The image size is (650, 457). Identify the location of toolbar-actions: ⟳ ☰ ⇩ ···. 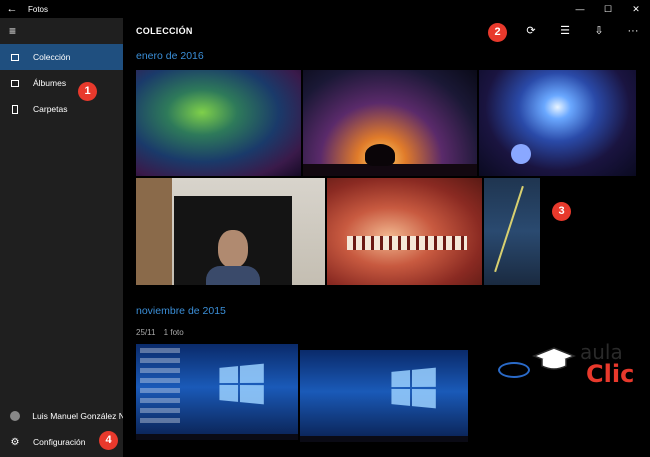
(582, 30).